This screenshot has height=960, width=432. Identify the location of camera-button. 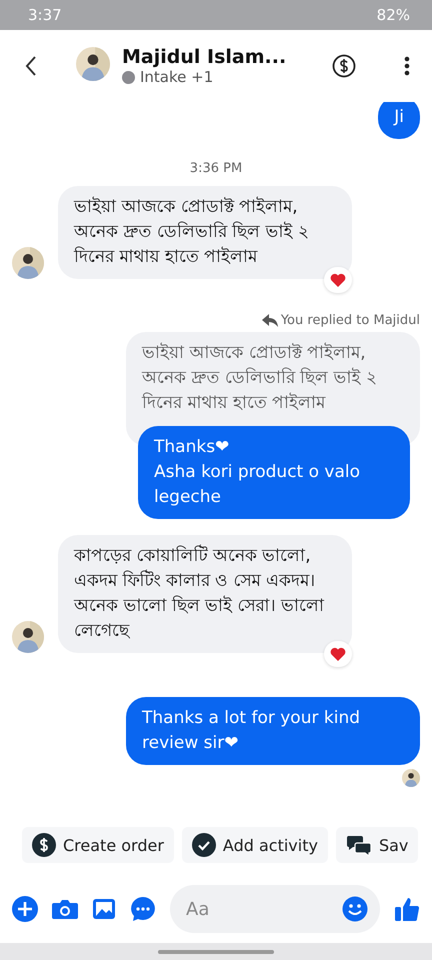
(65, 909).